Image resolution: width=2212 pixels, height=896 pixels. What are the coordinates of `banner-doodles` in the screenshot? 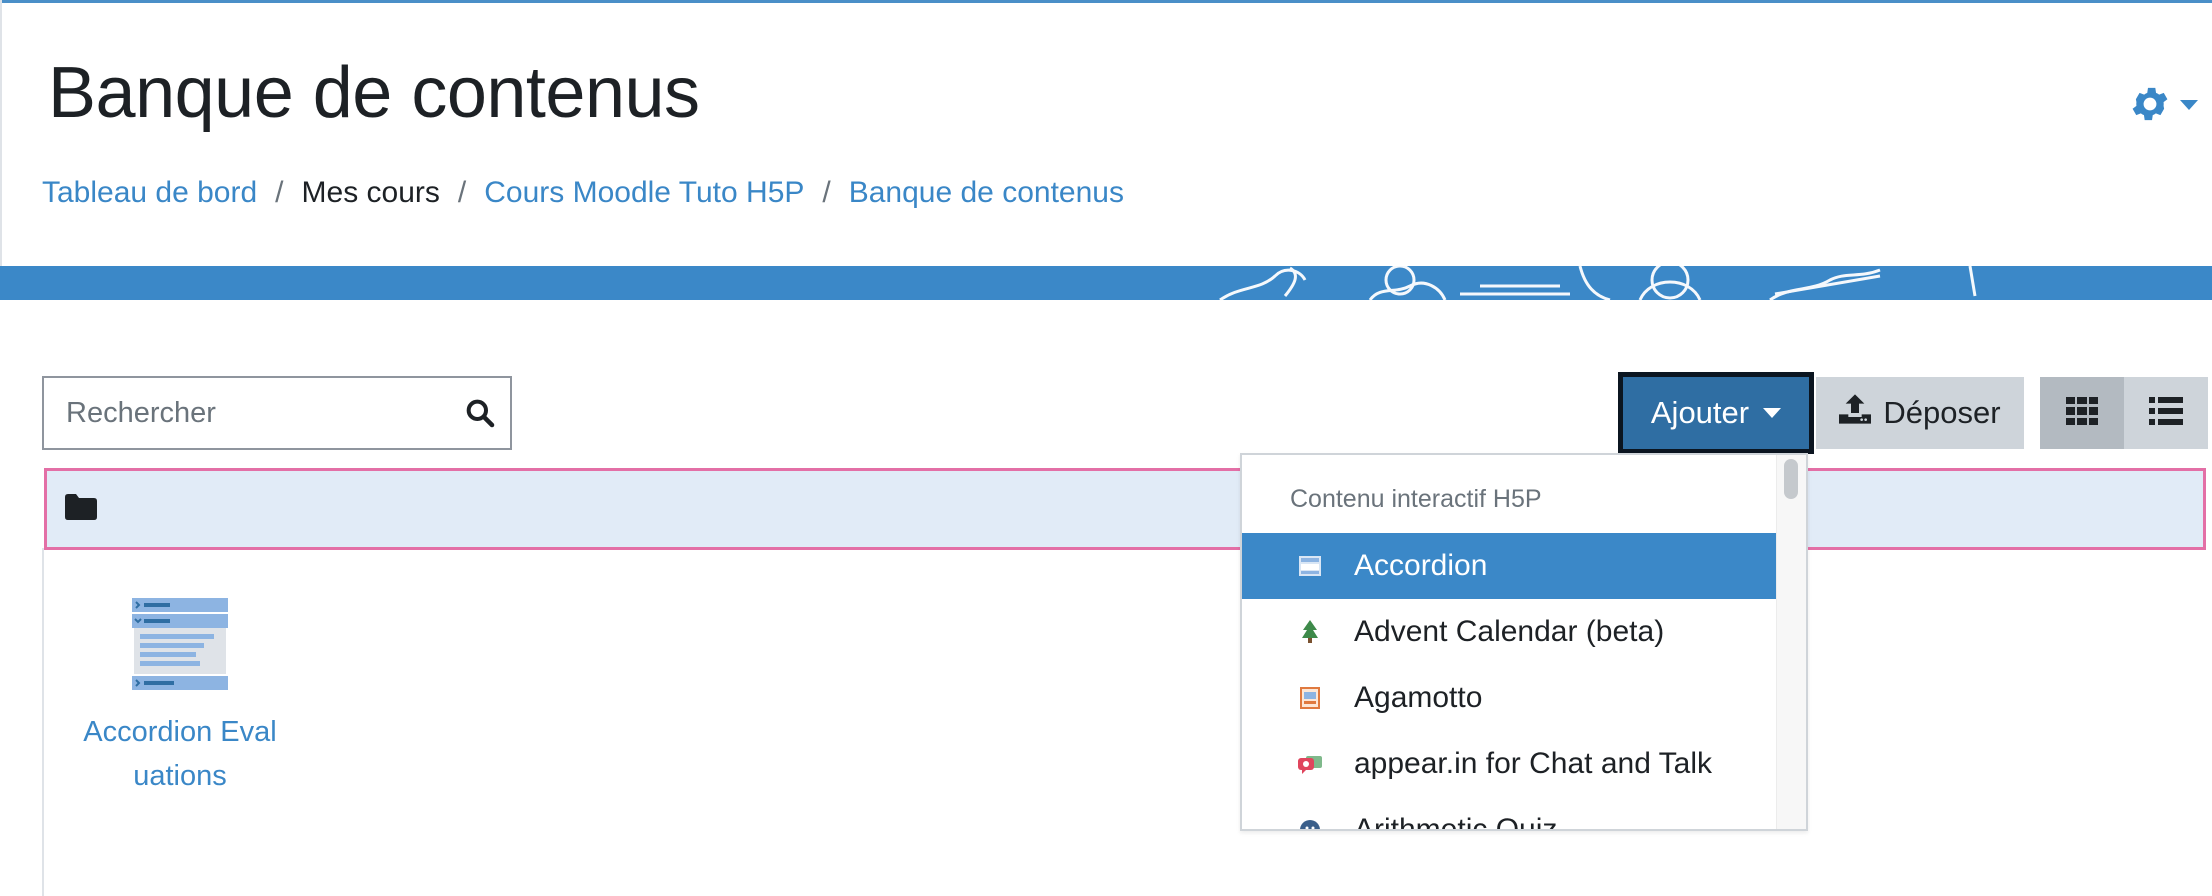 It's located at (1598, 283).